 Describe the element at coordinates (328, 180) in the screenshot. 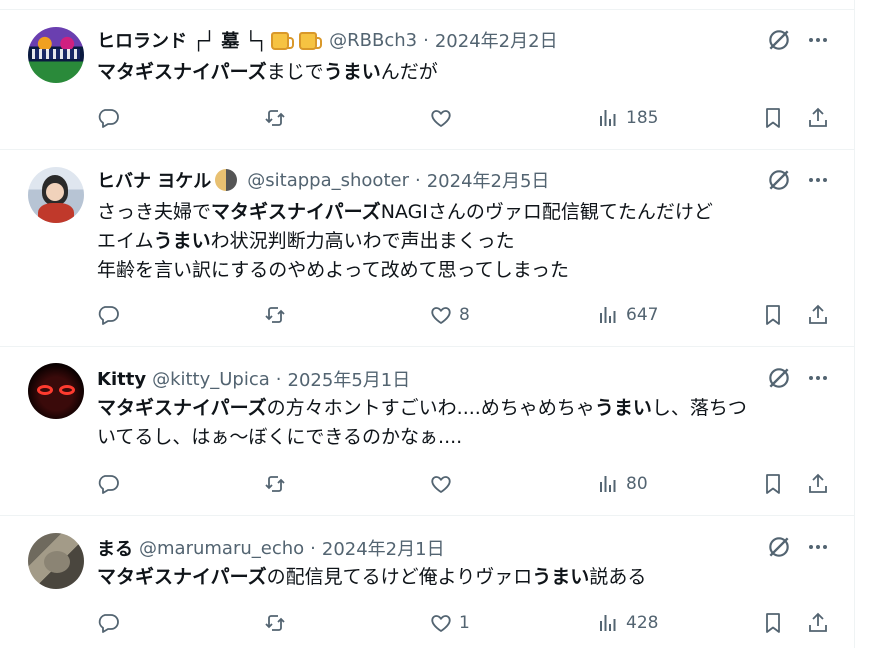

I see `handle: @sitappa_shooter` at that location.